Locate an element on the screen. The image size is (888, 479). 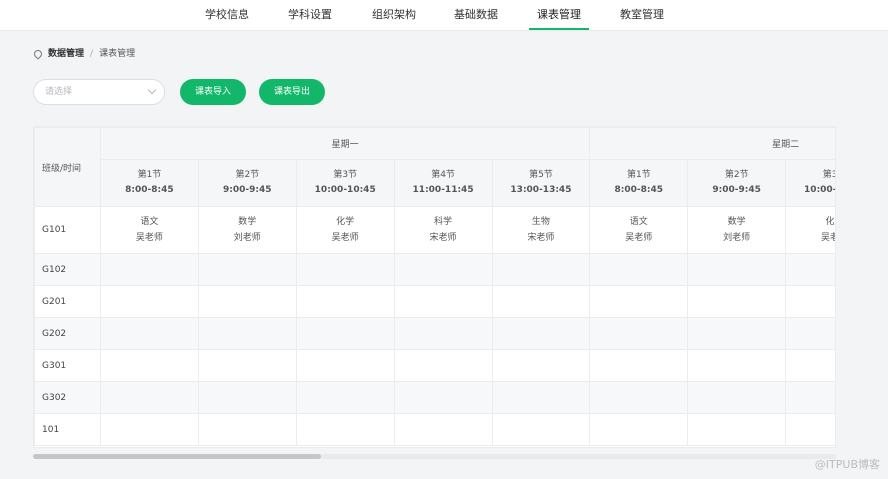
nav-item-subject-settings: 学科设置 is located at coordinates (310, 15).